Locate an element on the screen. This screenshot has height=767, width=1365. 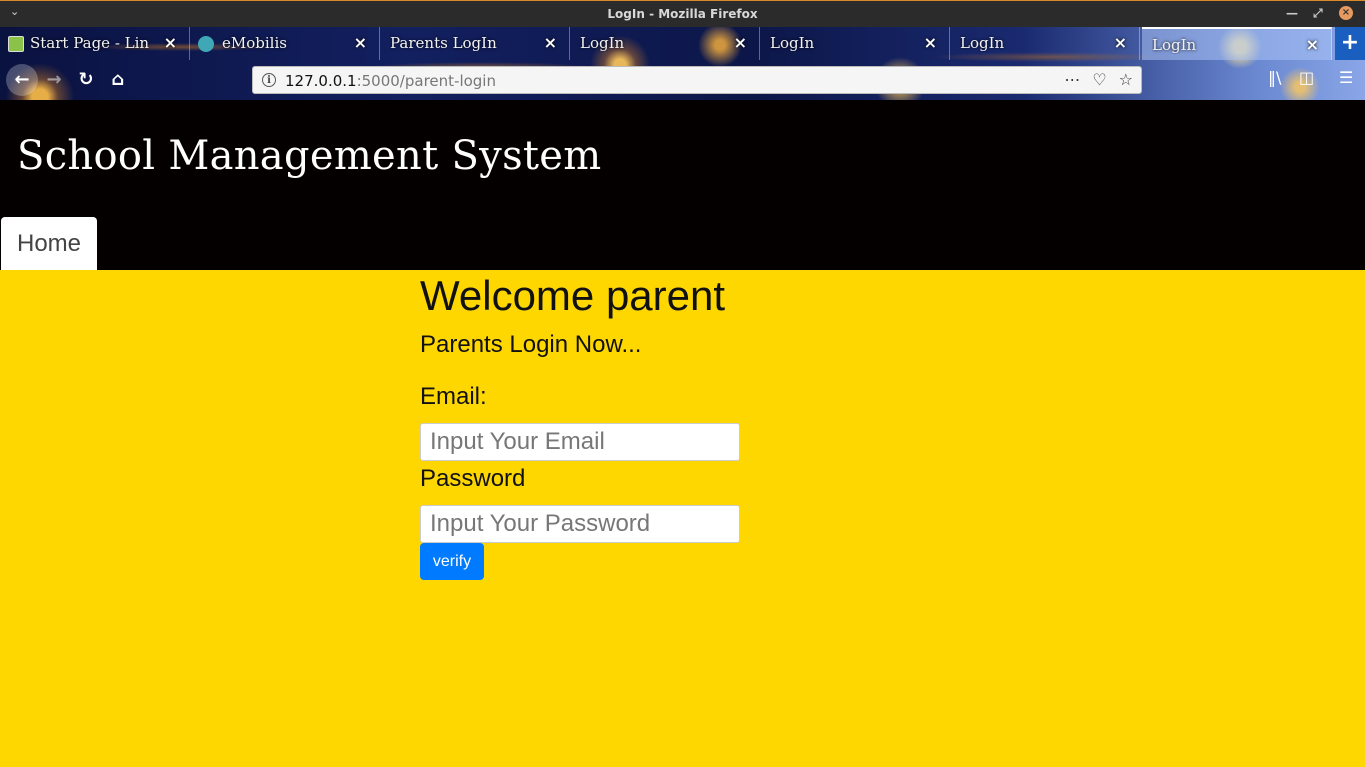
hamburger-menu-icon: ☰ is located at coordinates (1346, 77).